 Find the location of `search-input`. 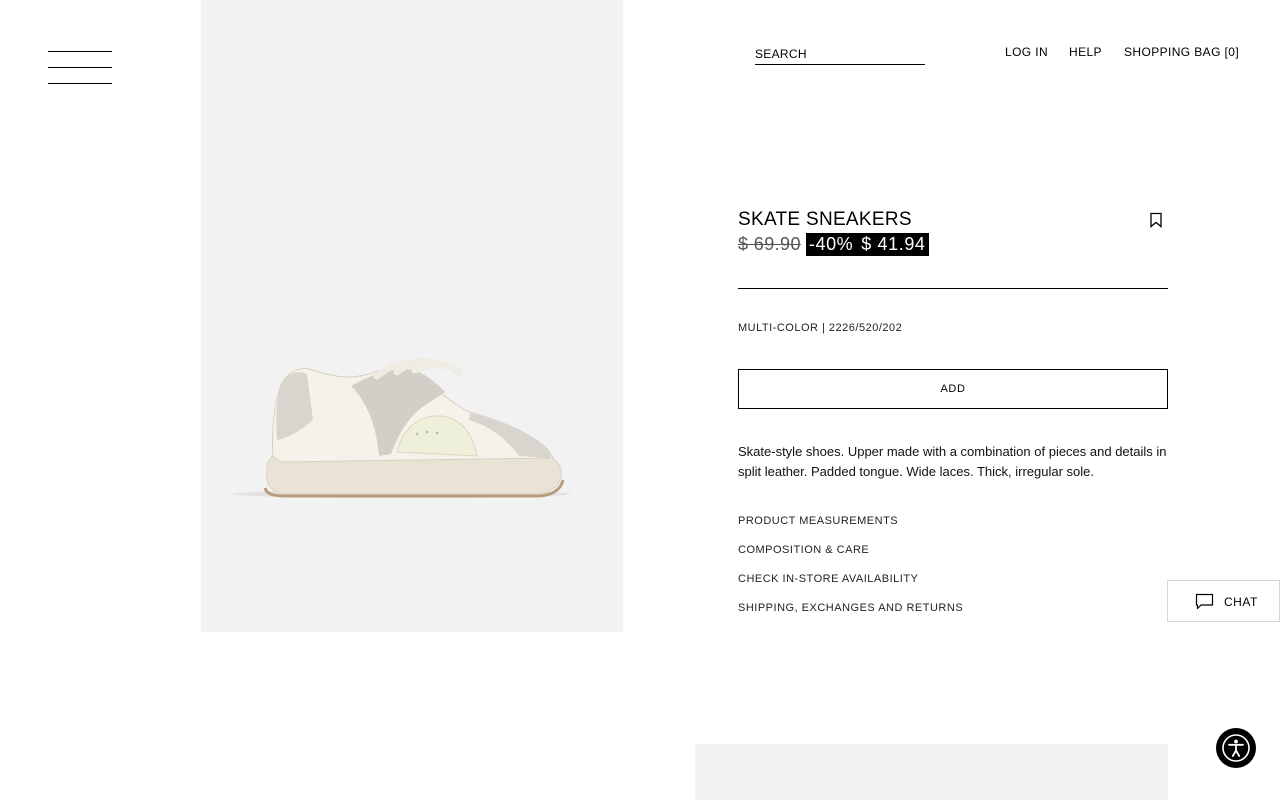

search-input is located at coordinates (840, 54).